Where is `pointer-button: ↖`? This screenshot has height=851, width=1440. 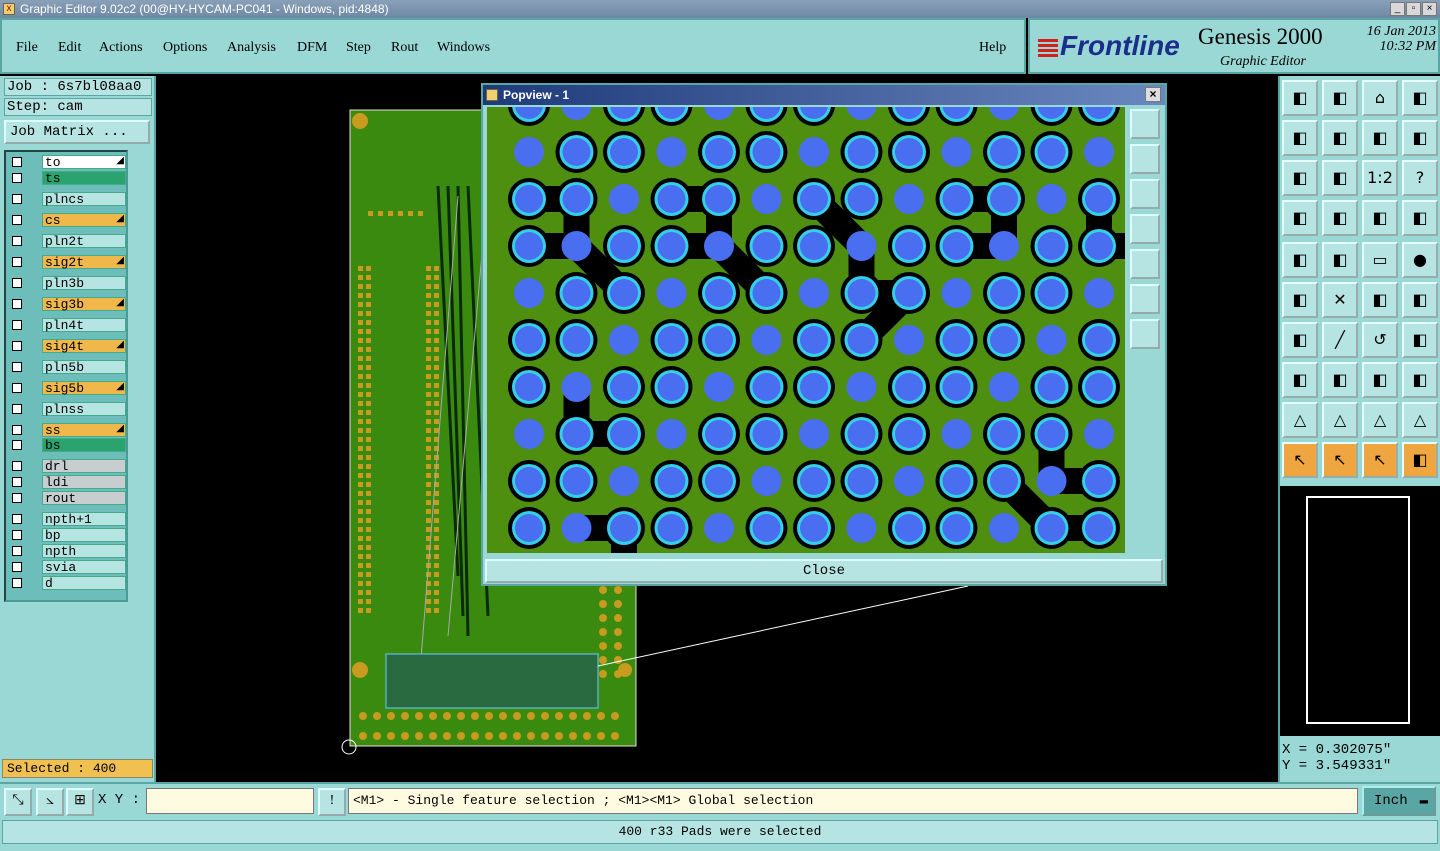 pointer-button: ↖ is located at coordinates (1300, 460).